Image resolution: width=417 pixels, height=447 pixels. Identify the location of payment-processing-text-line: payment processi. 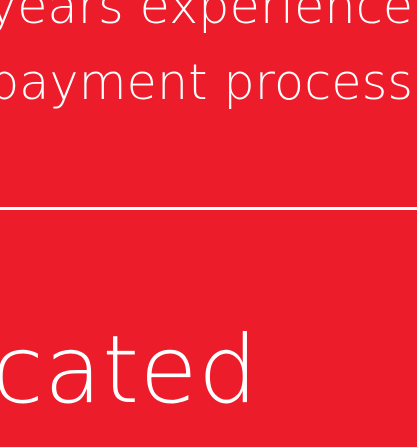
(208, 82).